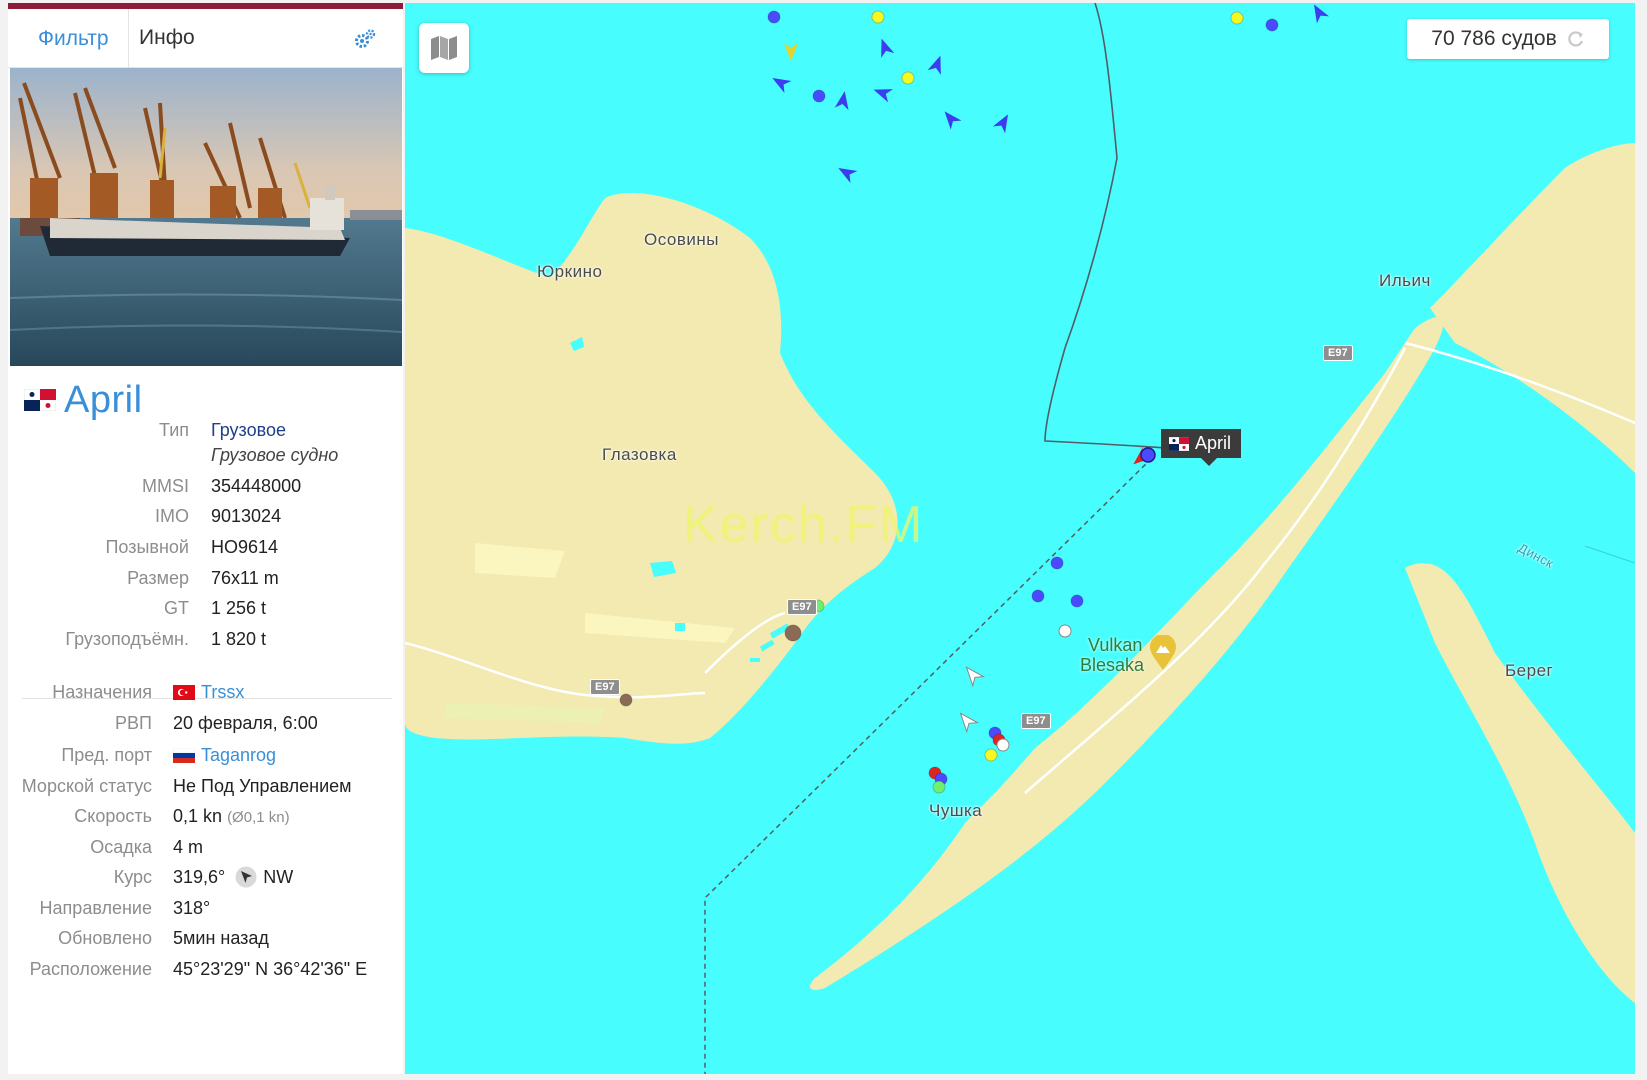  What do you see at coordinates (95, 908) in the screenshot?
I see `heading-label: Направление` at bounding box center [95, 908].